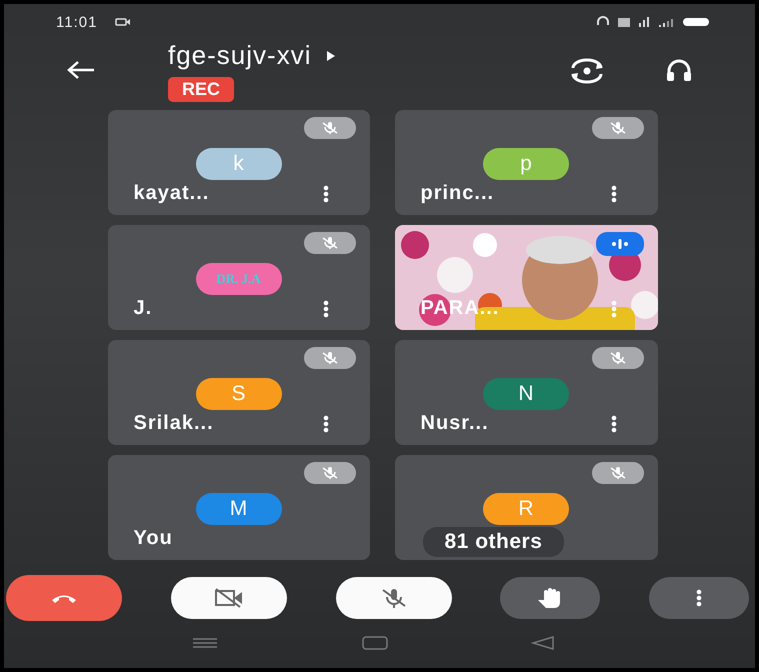 The image size is (759, 672). I want to click on participant-name: You, so click(153, 538).